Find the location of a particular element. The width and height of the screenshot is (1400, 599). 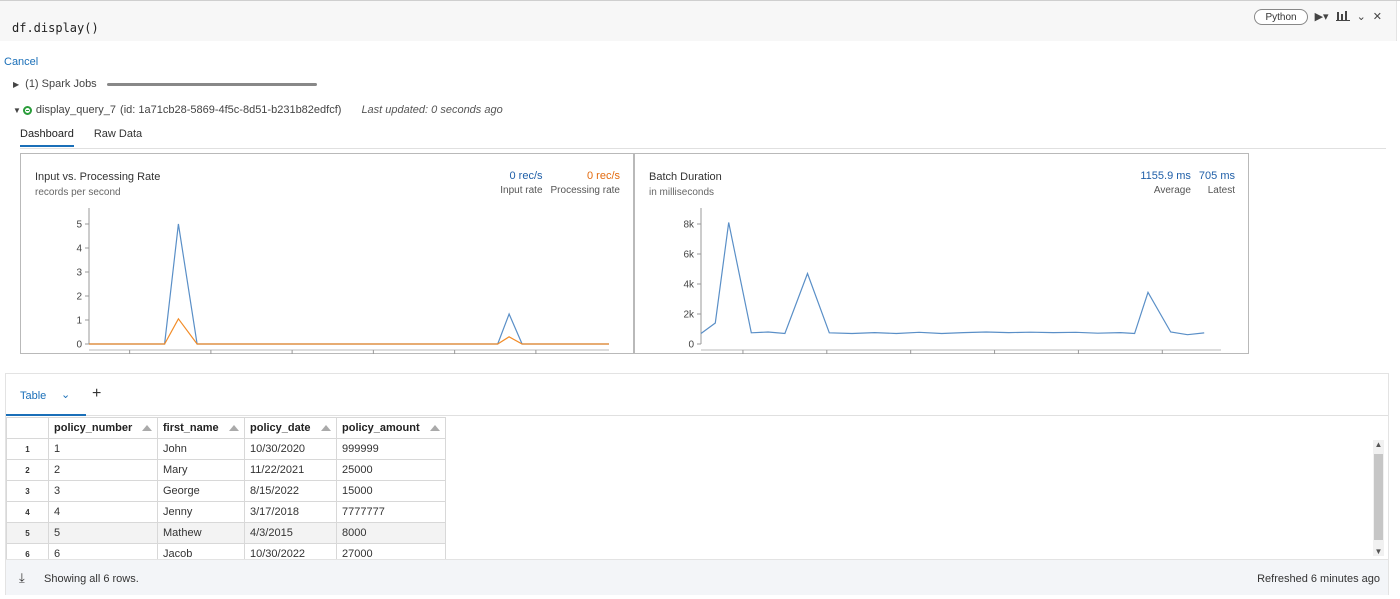

code-cell: df.display() Python ▶▾ ⌄ ✕ is located at coordinates (698, 21).